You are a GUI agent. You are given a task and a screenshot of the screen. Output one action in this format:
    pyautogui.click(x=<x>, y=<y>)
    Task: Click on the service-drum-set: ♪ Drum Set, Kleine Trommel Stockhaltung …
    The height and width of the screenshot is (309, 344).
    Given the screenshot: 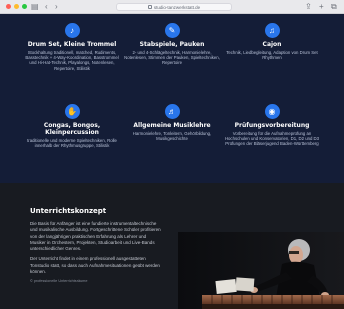 What is the action you would take?
    pyautogui.click(x=72, y=47)
    